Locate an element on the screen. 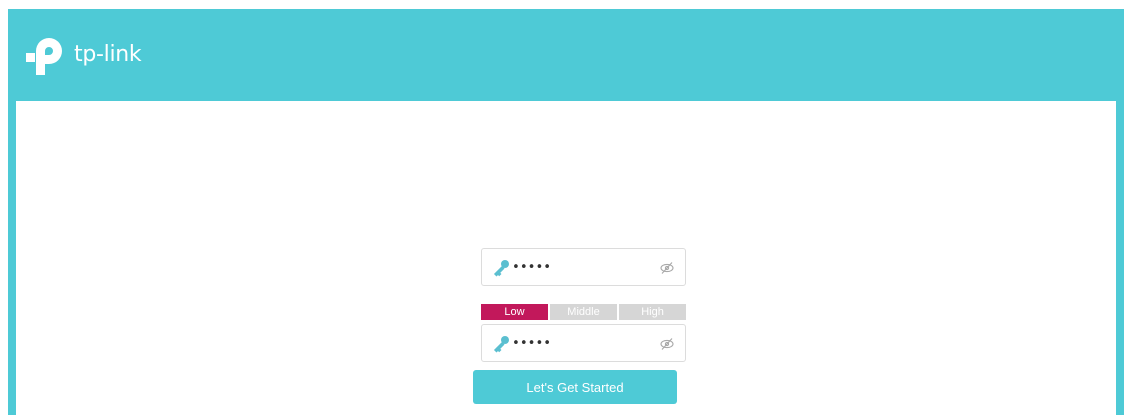 This screenshot has height=415, width=1124. new-password-input is located at coordinates (582, 267).